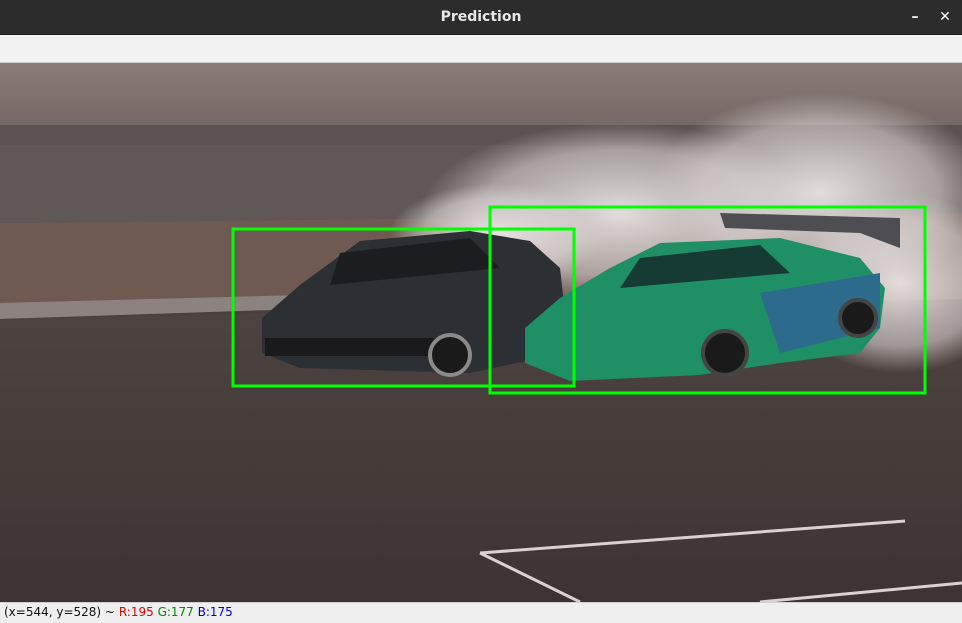 This screenshot has width=962, height=623. Describe the element at coordinates (481, 49) in the screenshot. I see `toolbar` at that location.